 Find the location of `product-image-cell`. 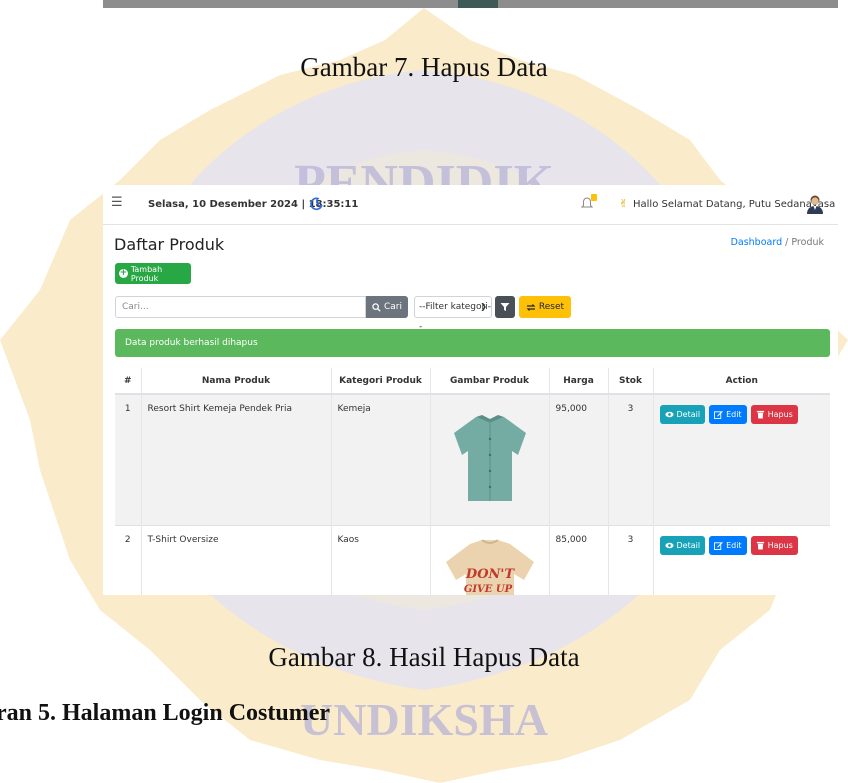

product-image-cell is located at coordinates (490, 459).